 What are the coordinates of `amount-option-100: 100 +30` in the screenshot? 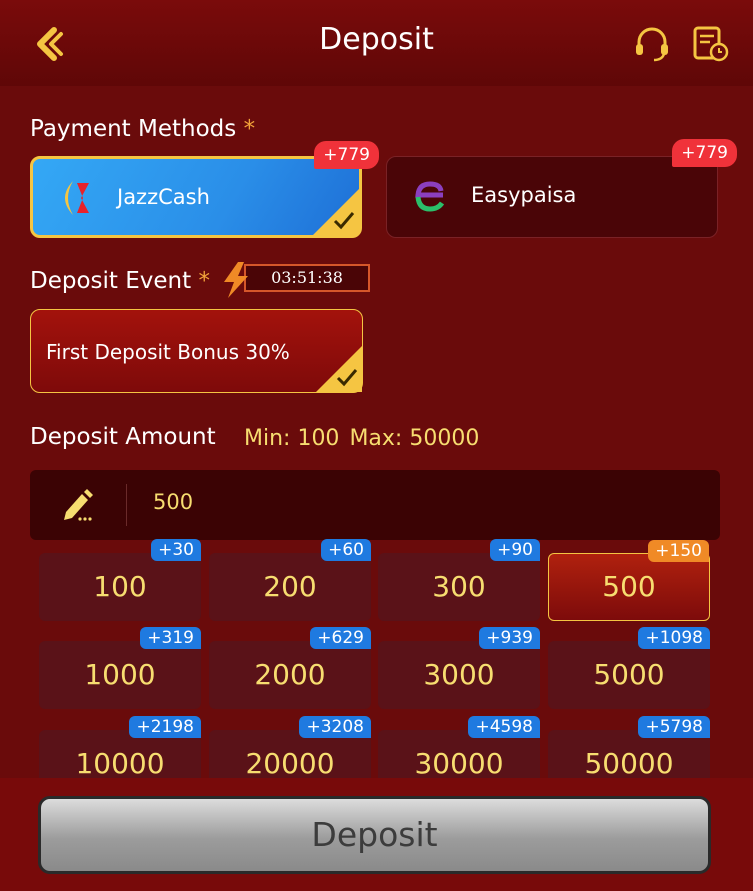 It's located at (120, 580).